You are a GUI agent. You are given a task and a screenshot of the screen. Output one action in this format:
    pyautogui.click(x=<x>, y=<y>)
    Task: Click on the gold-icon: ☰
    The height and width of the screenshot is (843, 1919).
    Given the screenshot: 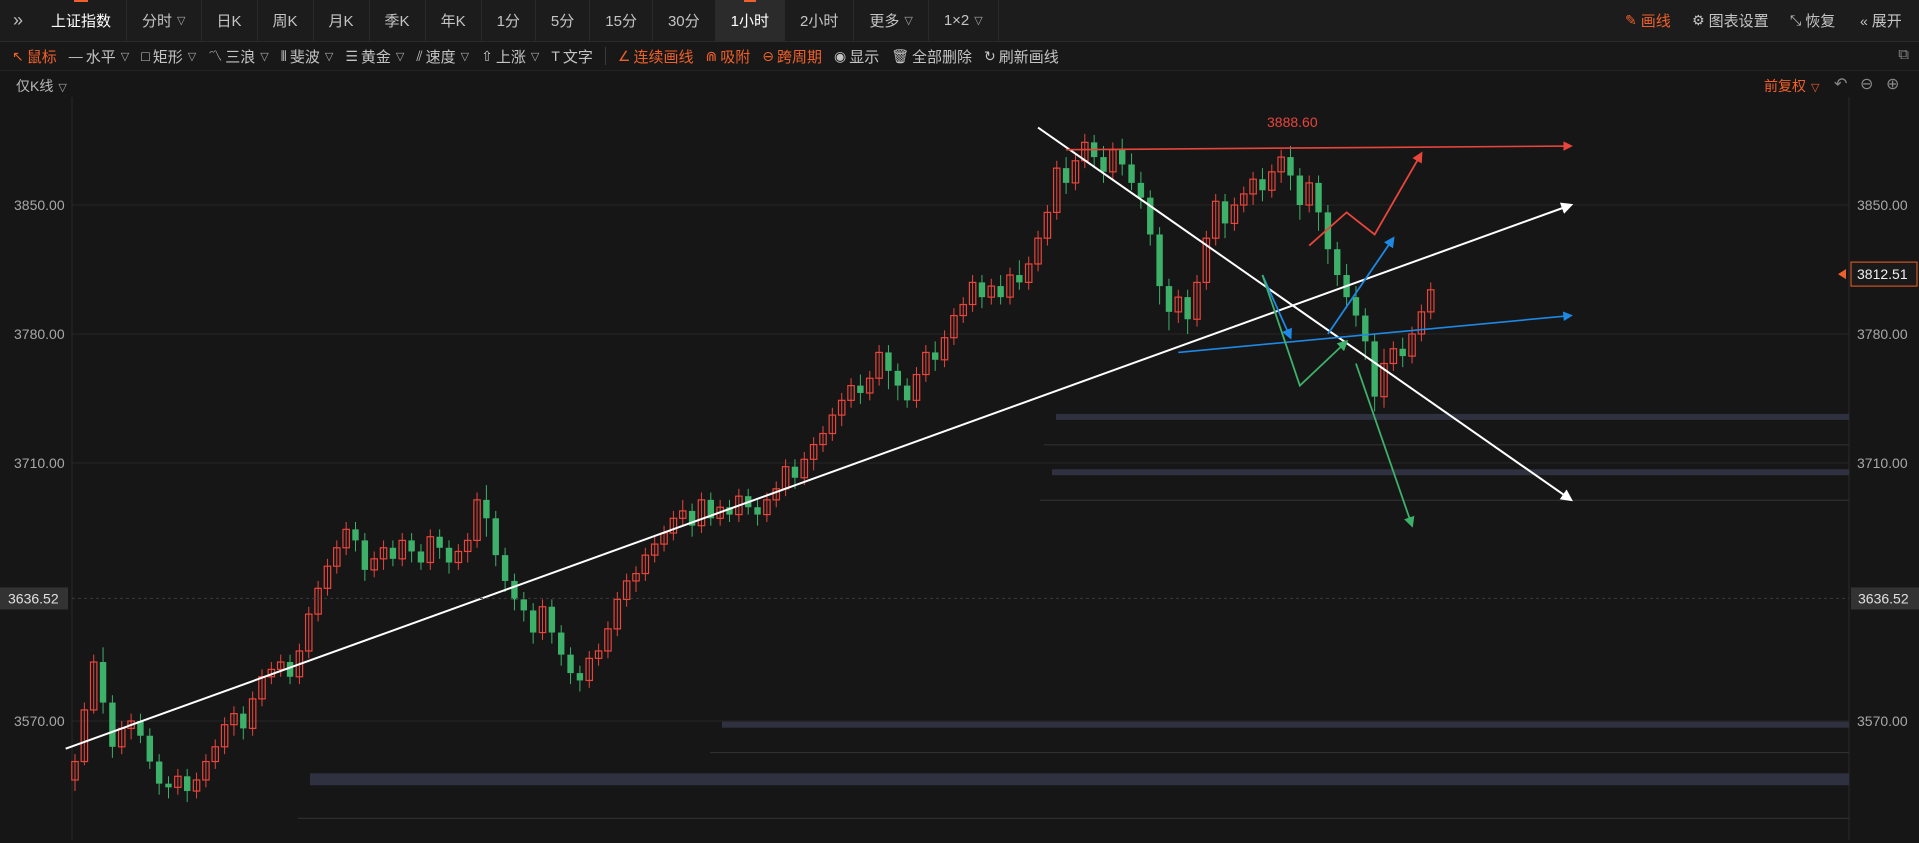 What is the action you would take?
    pyautogui.click(x=351, y=55)
    